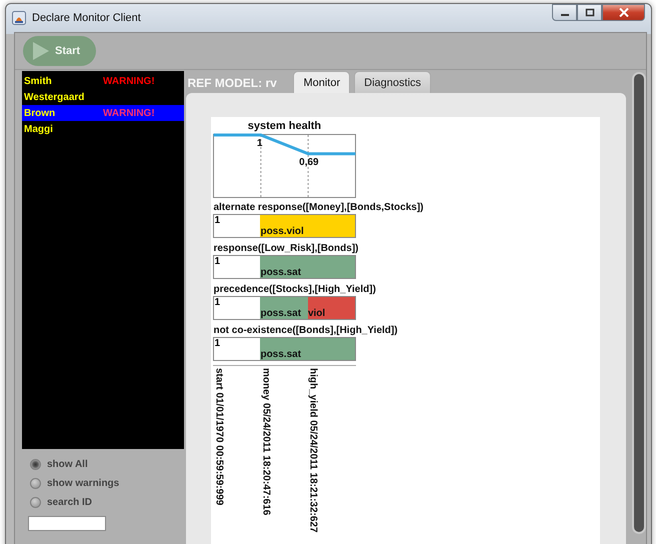 The height and width of the screenshot is (544, 656). What do you see at coordinates (282, 231) in the screenshot?
I see `state-label: poss.viol` at bounding box center [282, 231].